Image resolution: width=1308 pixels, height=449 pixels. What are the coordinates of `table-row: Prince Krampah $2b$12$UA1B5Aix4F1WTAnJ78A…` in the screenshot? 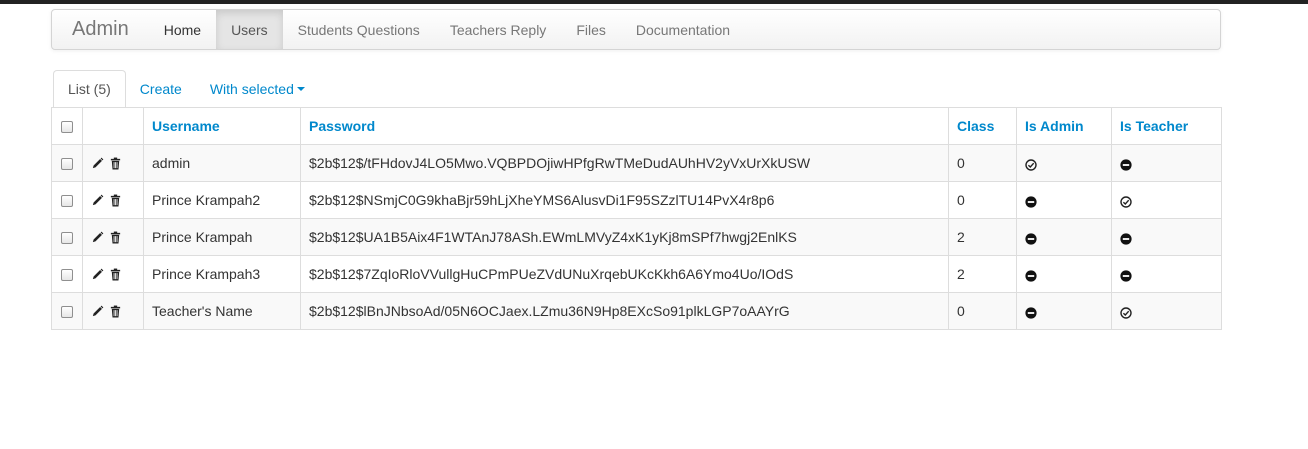 It's located at (636, 237).